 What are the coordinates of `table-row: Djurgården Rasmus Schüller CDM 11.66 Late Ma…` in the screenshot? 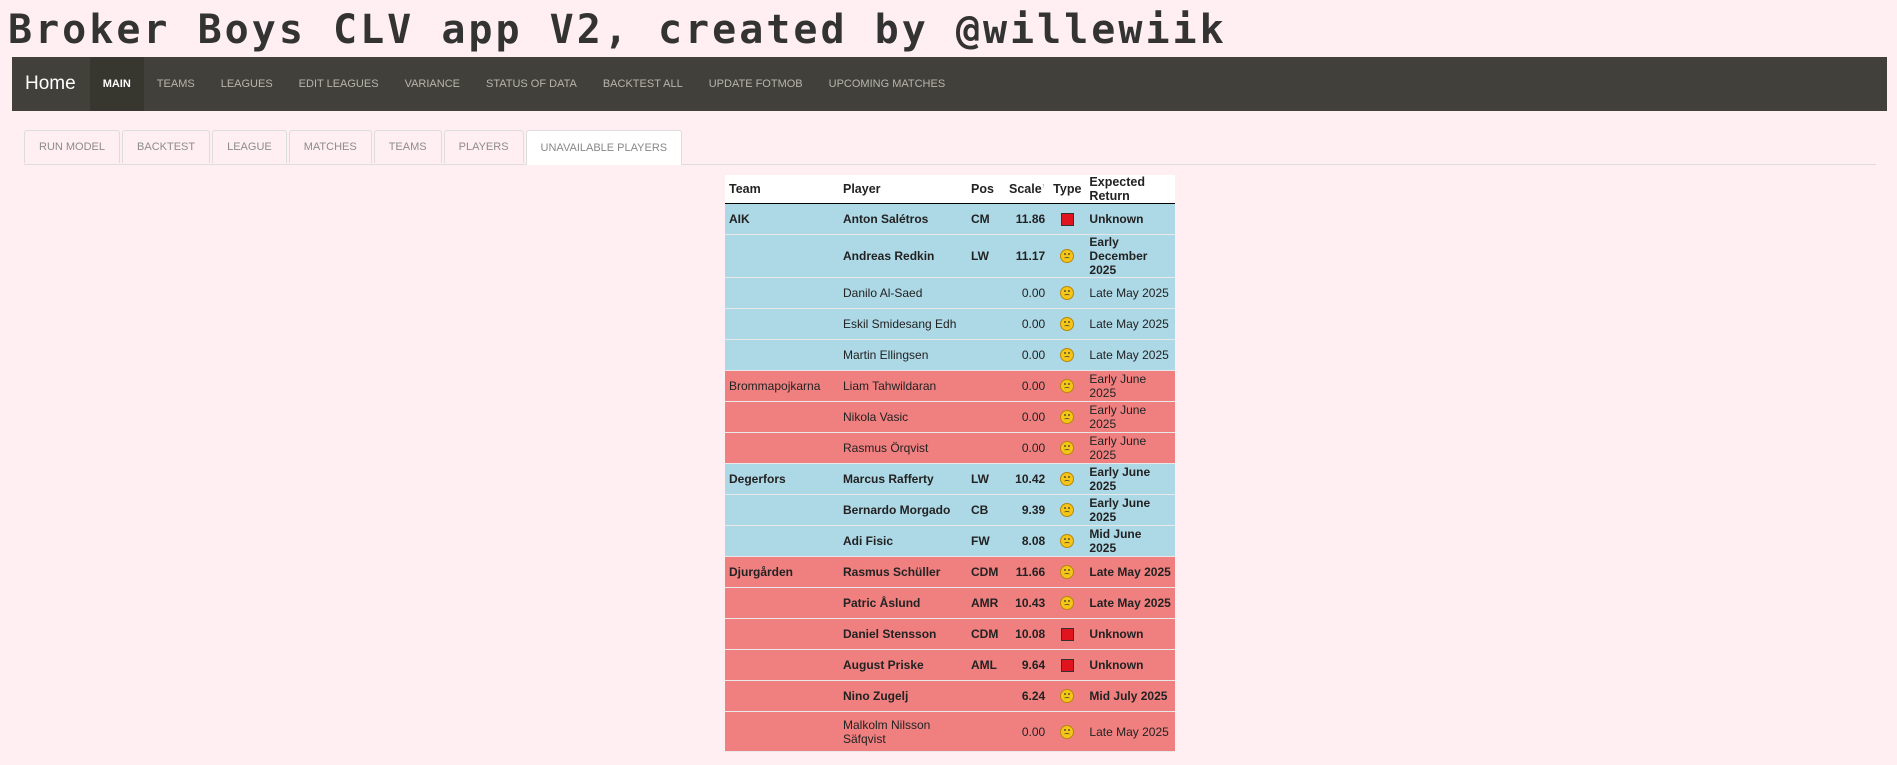 It's located at (950, 572).